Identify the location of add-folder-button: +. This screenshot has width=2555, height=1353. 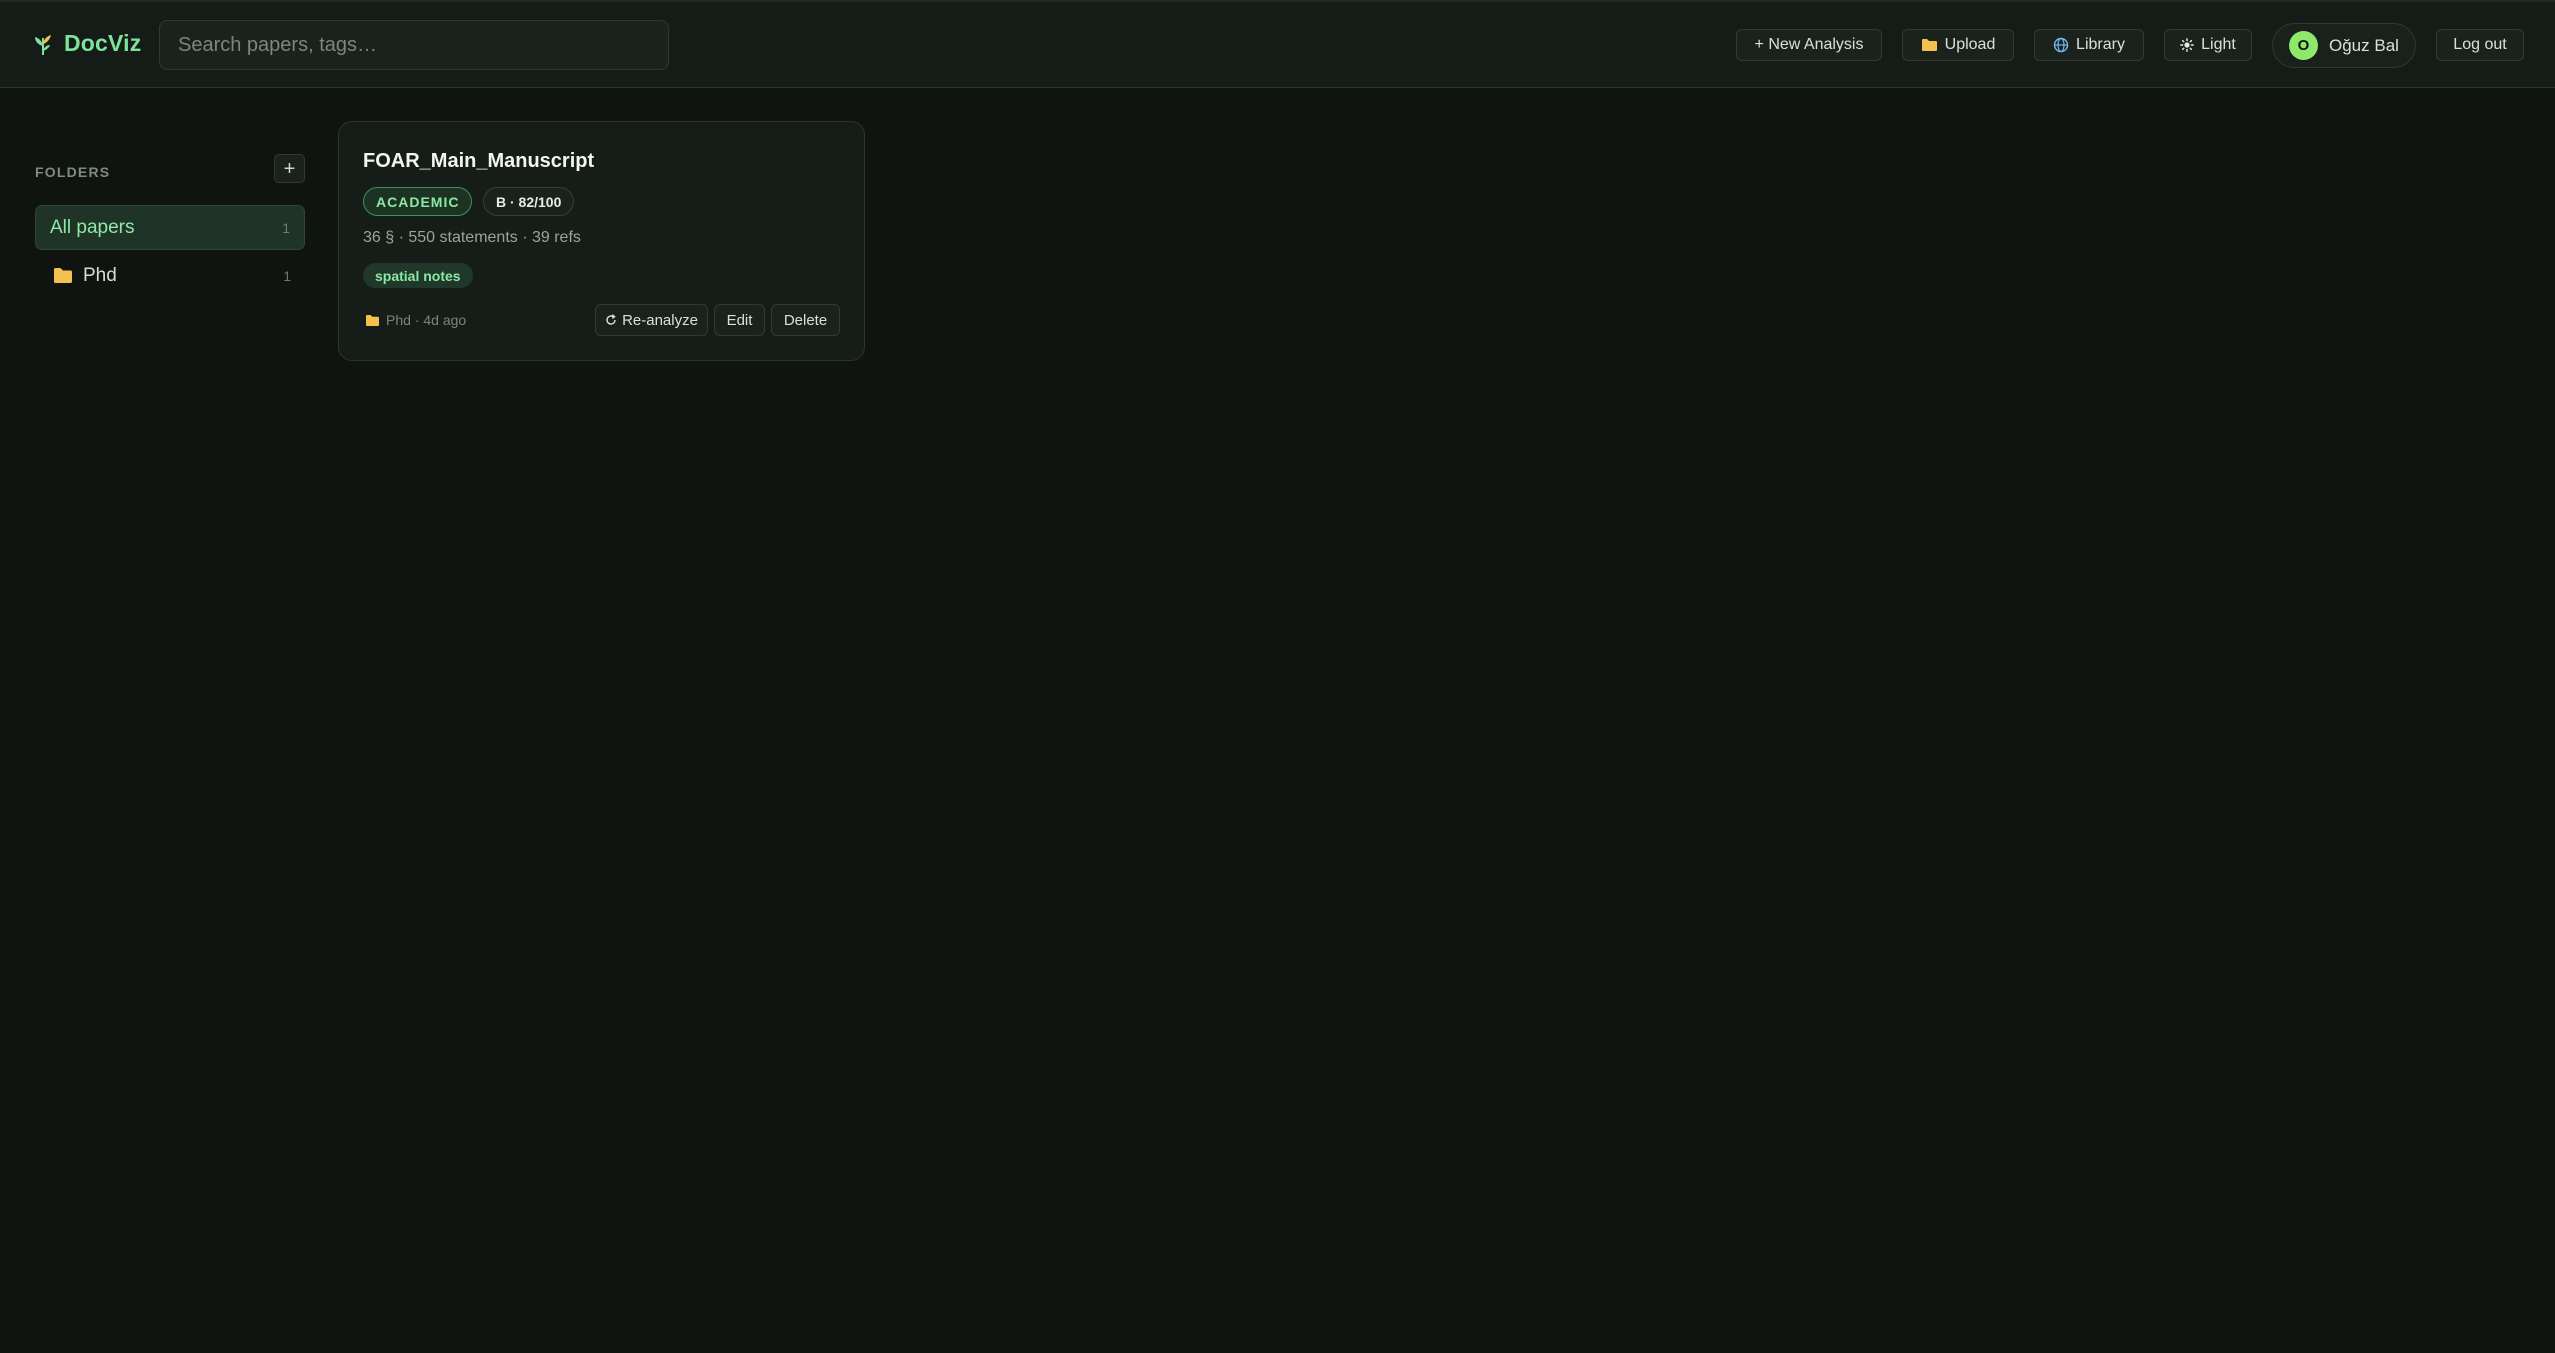
(289, 168).